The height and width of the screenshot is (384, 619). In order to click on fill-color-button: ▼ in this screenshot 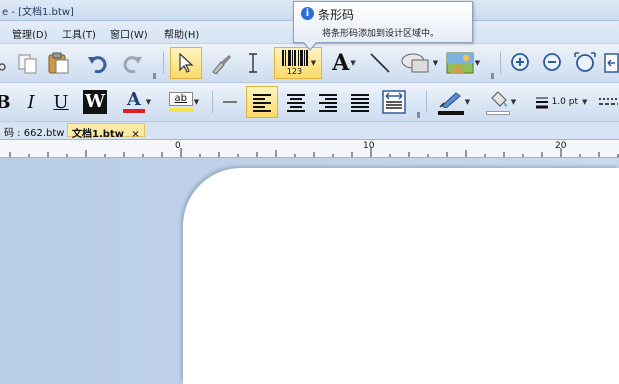, I will do `click(501, 102)`.